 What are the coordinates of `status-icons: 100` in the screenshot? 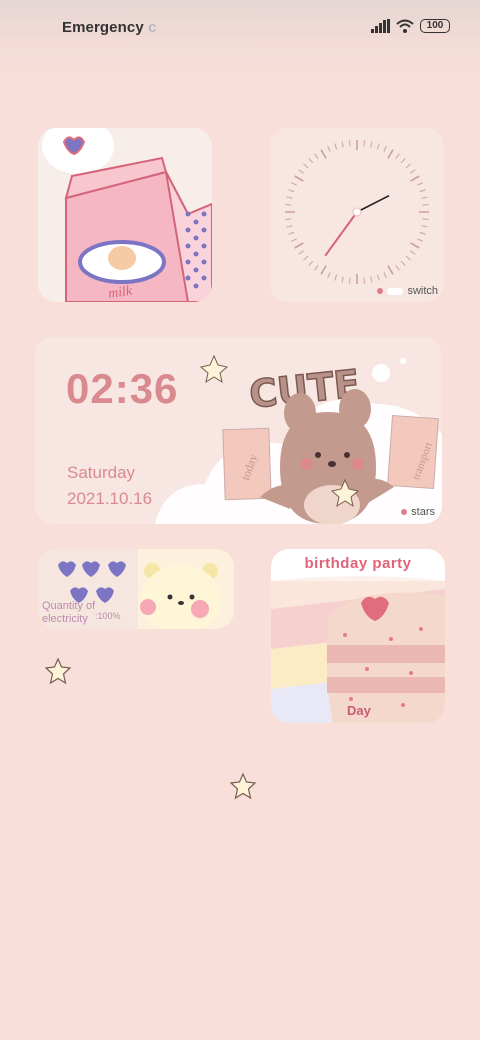 It's located at (410, 26).